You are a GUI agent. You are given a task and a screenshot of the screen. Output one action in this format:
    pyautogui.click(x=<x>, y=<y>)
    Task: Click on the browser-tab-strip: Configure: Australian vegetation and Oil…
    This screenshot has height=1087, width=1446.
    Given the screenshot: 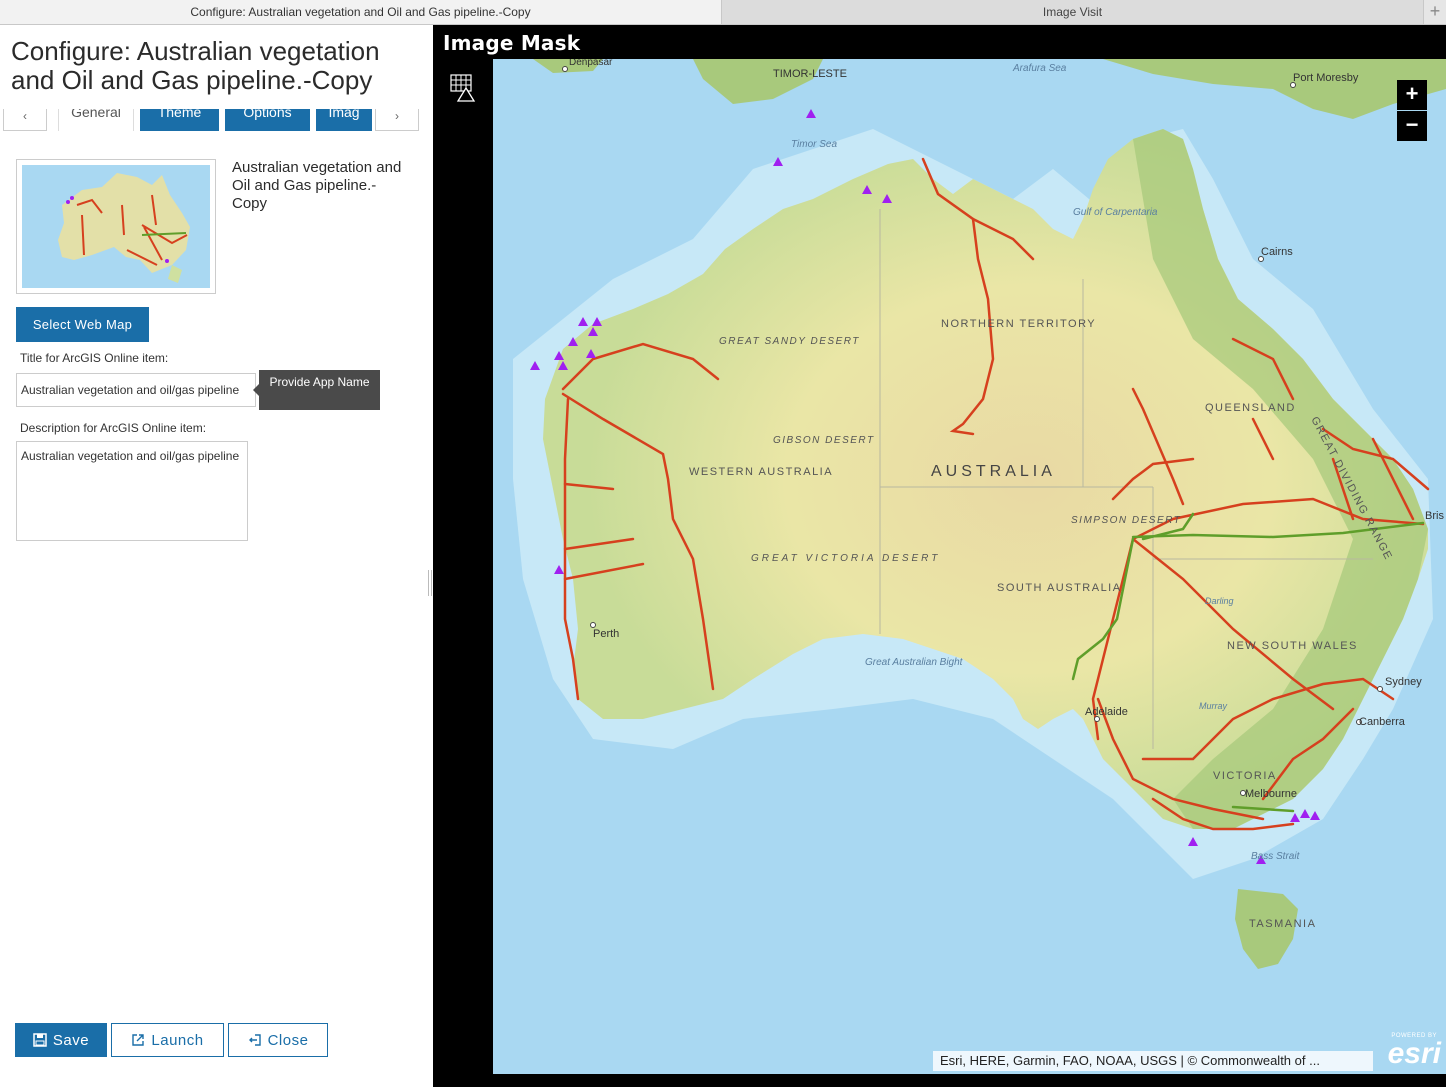 What is the action you would take?
    pyautogui.click(x=723, y=12)
    